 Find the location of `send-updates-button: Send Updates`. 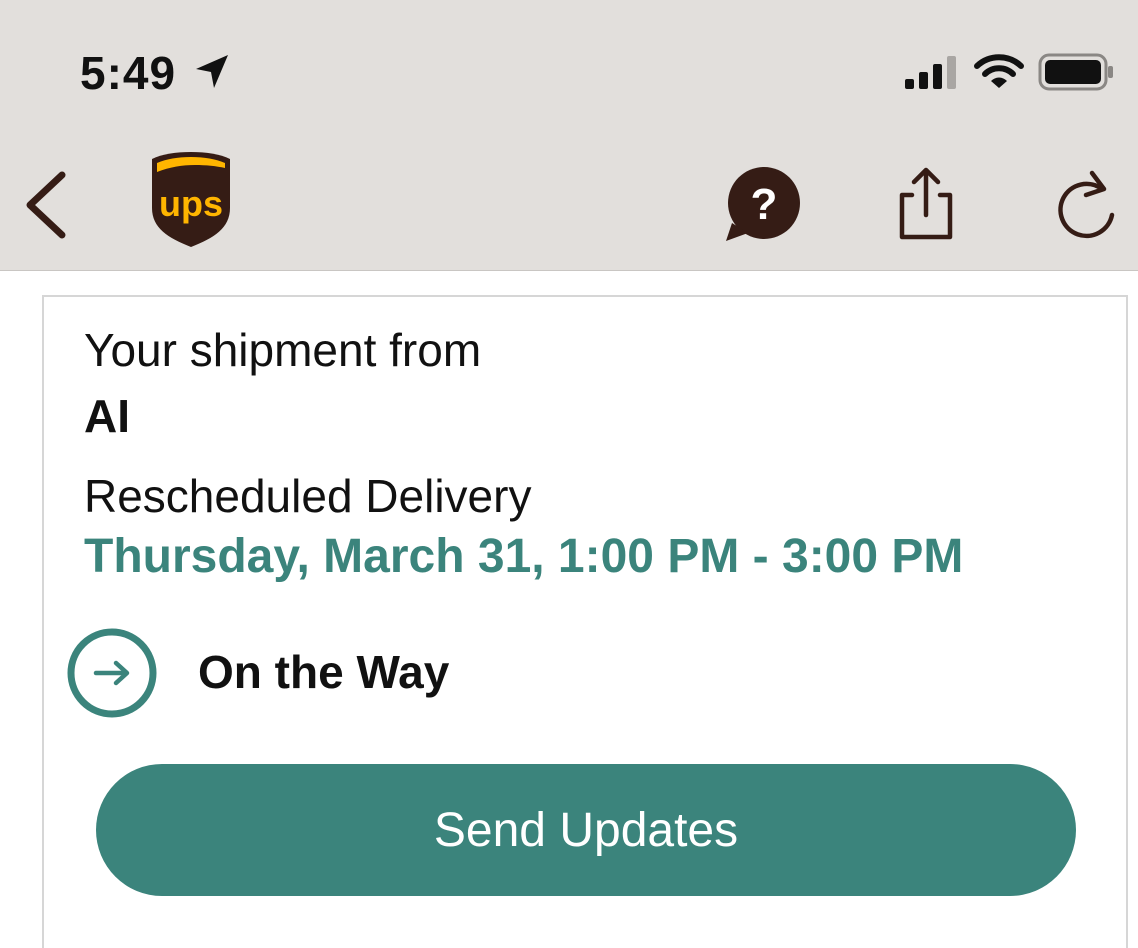

send-updates-button: Send Updates is located at coordinates (586, 830).